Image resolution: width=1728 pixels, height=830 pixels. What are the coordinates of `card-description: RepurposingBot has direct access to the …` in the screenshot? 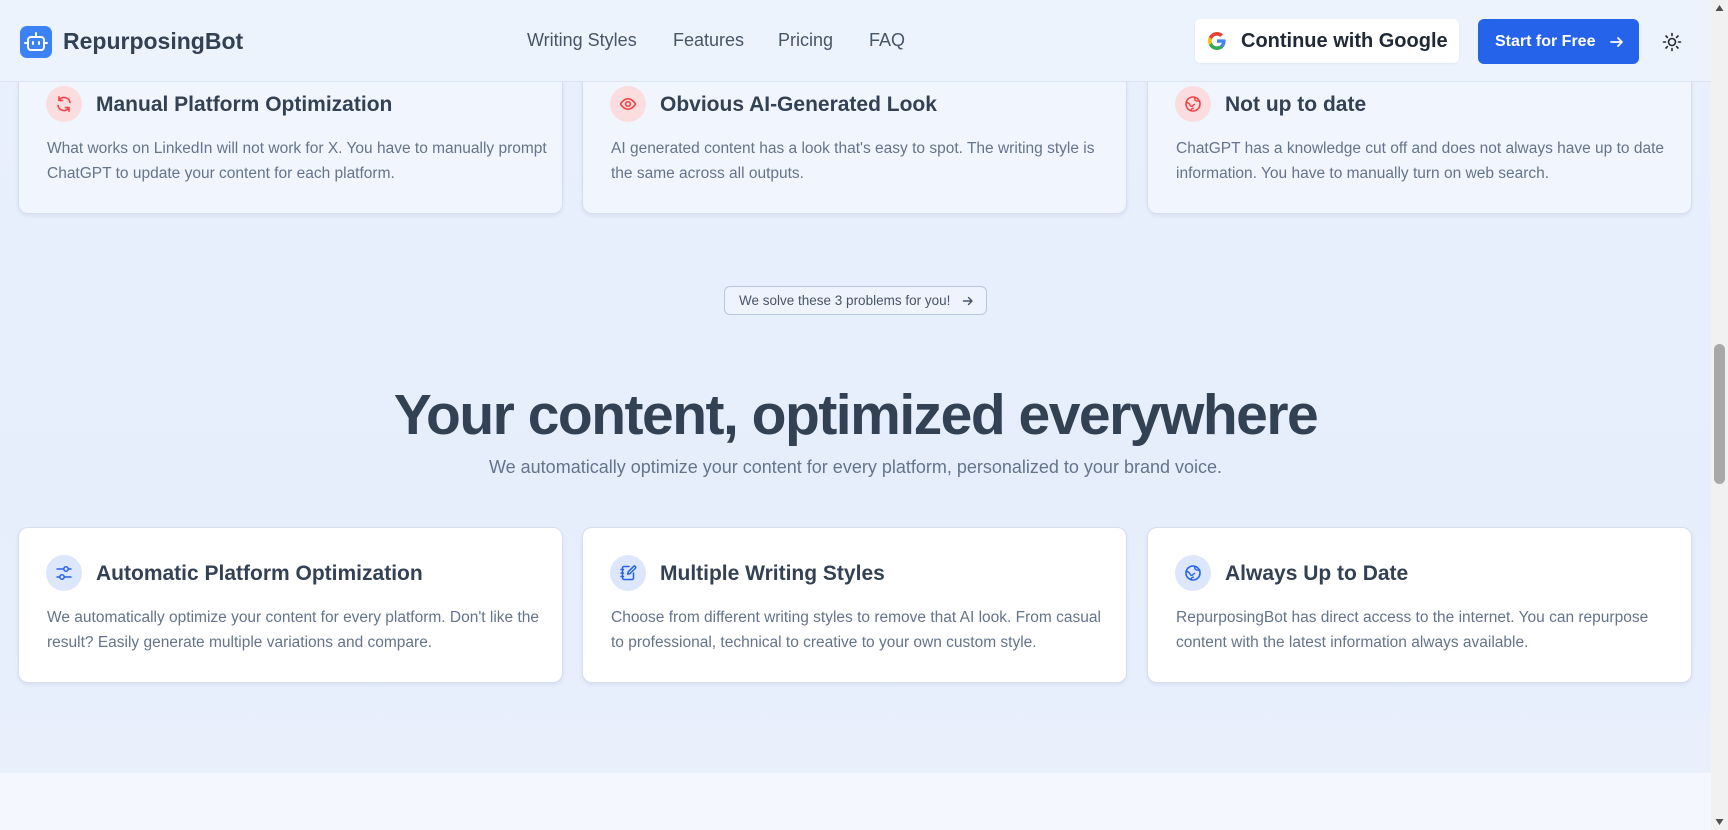 It's located at (1412, 630).